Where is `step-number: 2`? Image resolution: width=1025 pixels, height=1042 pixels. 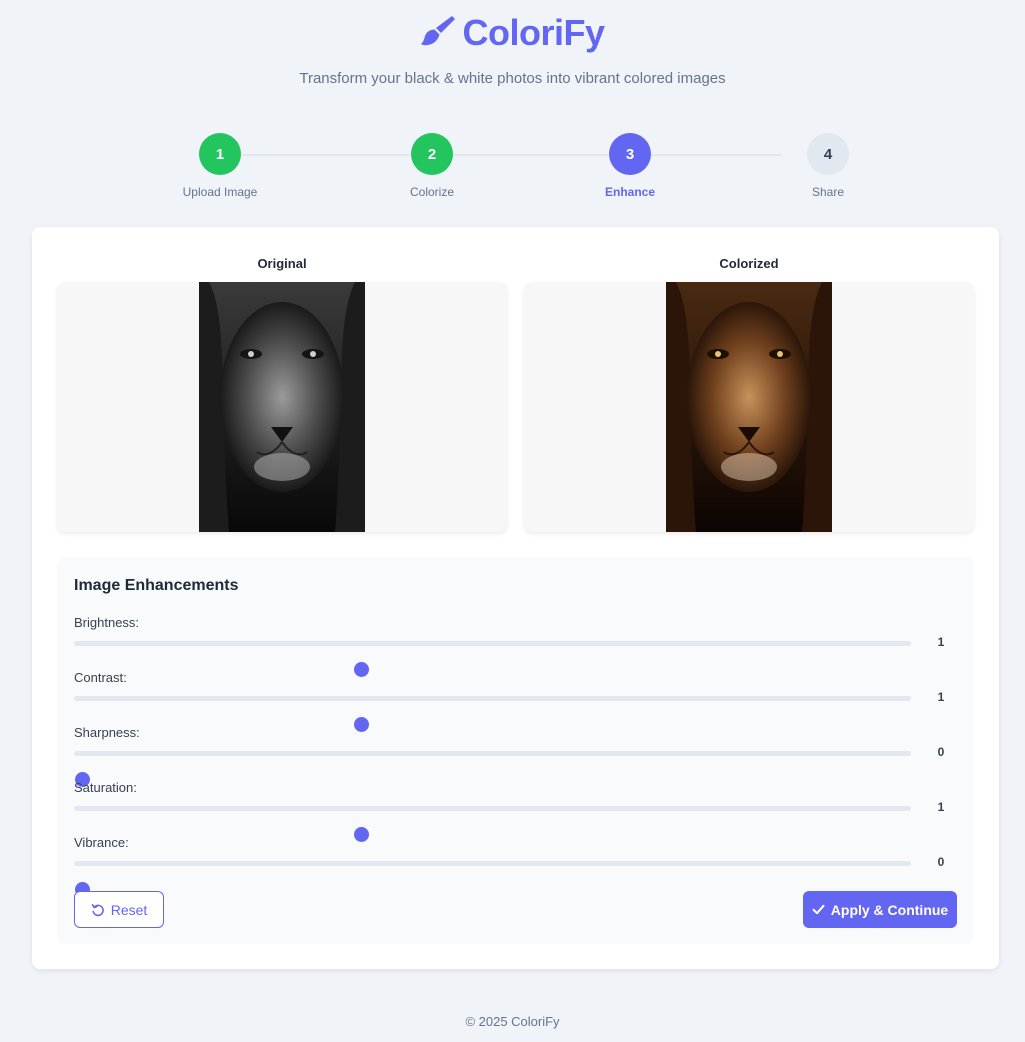 step-number: 2 is located at coordinates (432, 154).